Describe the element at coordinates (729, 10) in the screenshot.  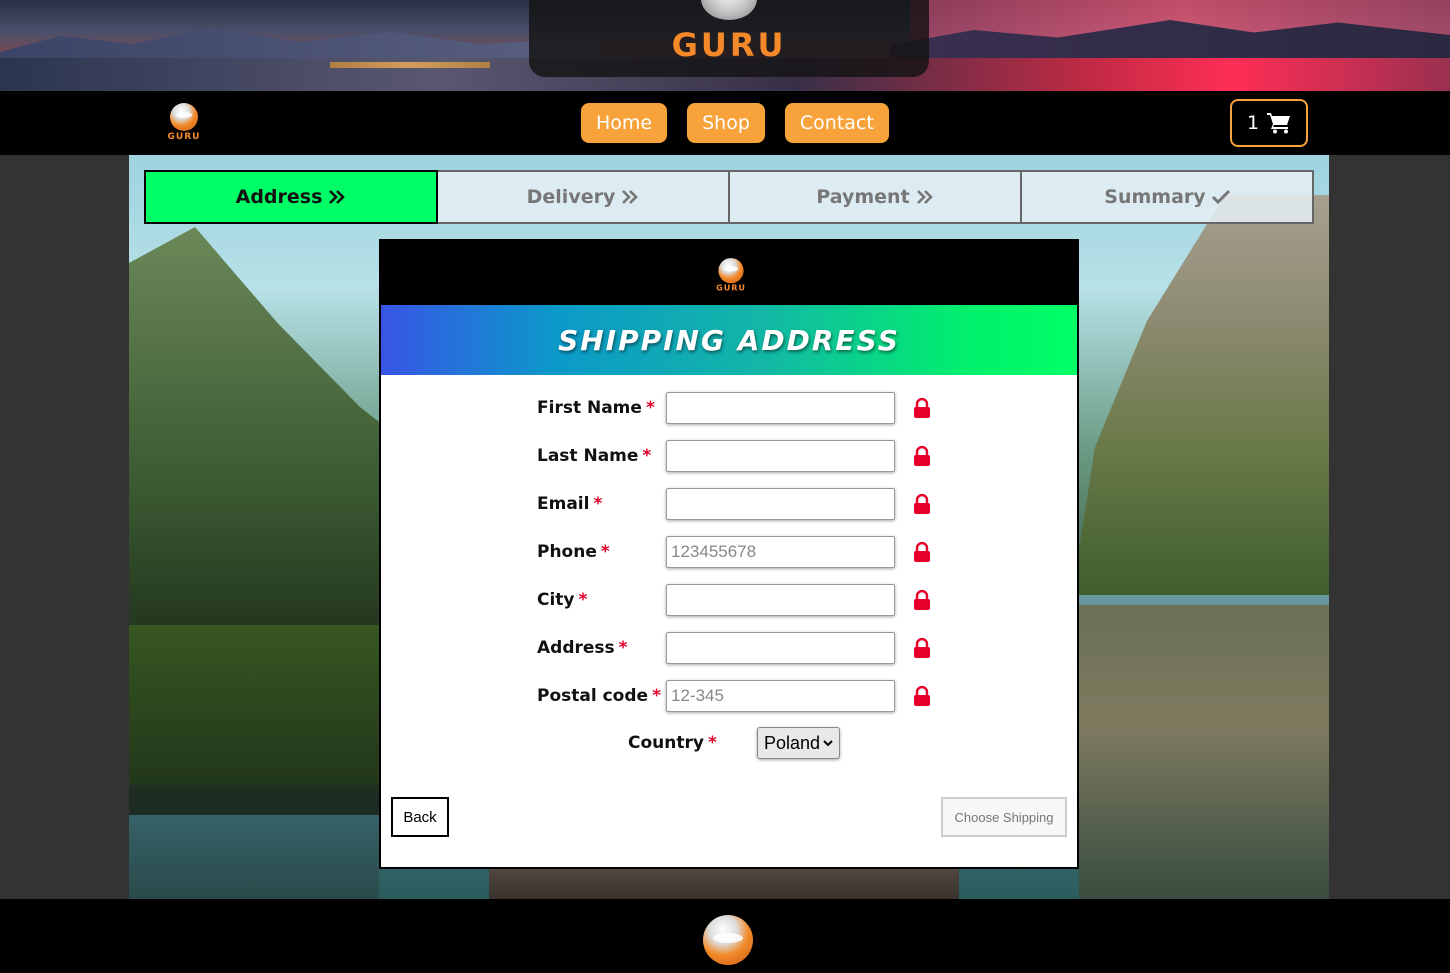
I see `hero-logo-ball-icon` at that location.